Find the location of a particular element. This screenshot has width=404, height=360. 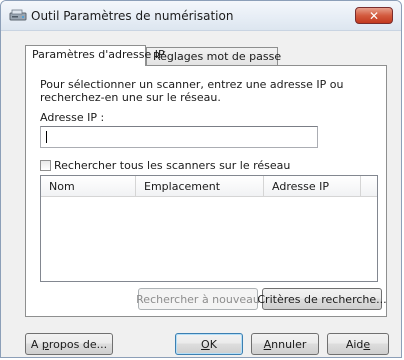

close-icon: ✕ is located at coordinates (374, 15).